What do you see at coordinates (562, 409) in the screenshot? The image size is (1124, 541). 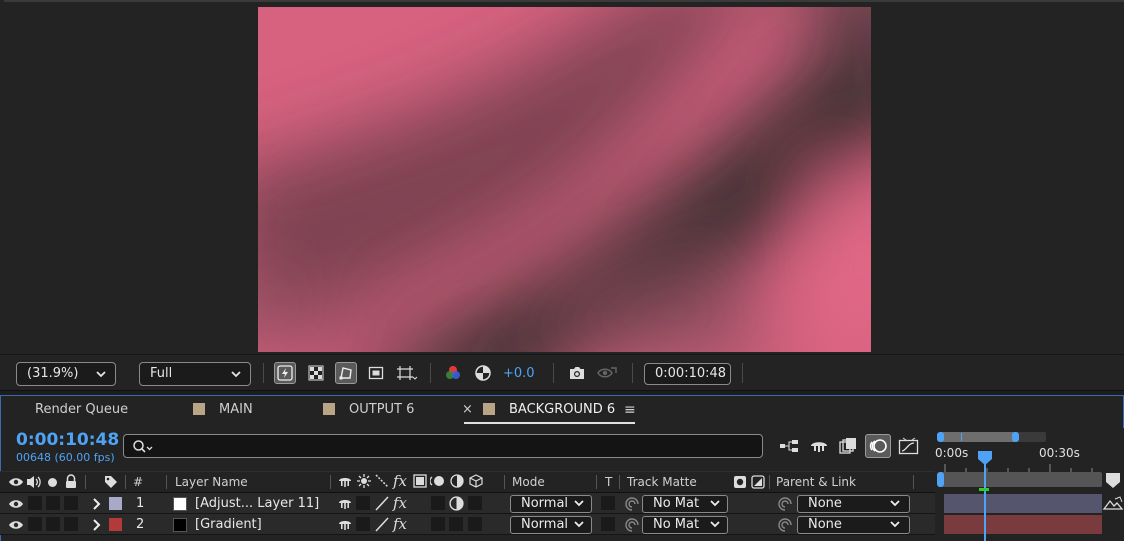 I see `tab-background-6: BACKGROUND 6` at bounding box center [562, 409].